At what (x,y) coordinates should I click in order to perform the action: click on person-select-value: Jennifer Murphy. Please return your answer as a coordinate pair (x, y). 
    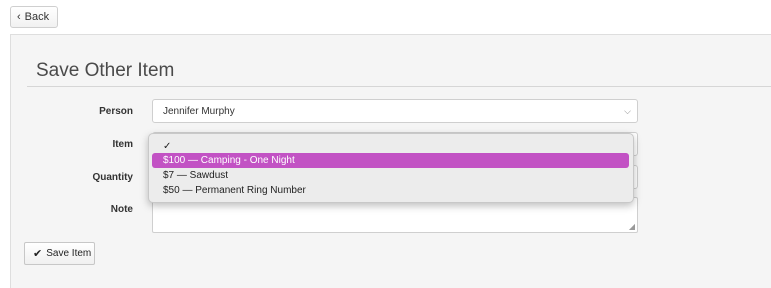
    Looking at the image, I should click on (199, 111).